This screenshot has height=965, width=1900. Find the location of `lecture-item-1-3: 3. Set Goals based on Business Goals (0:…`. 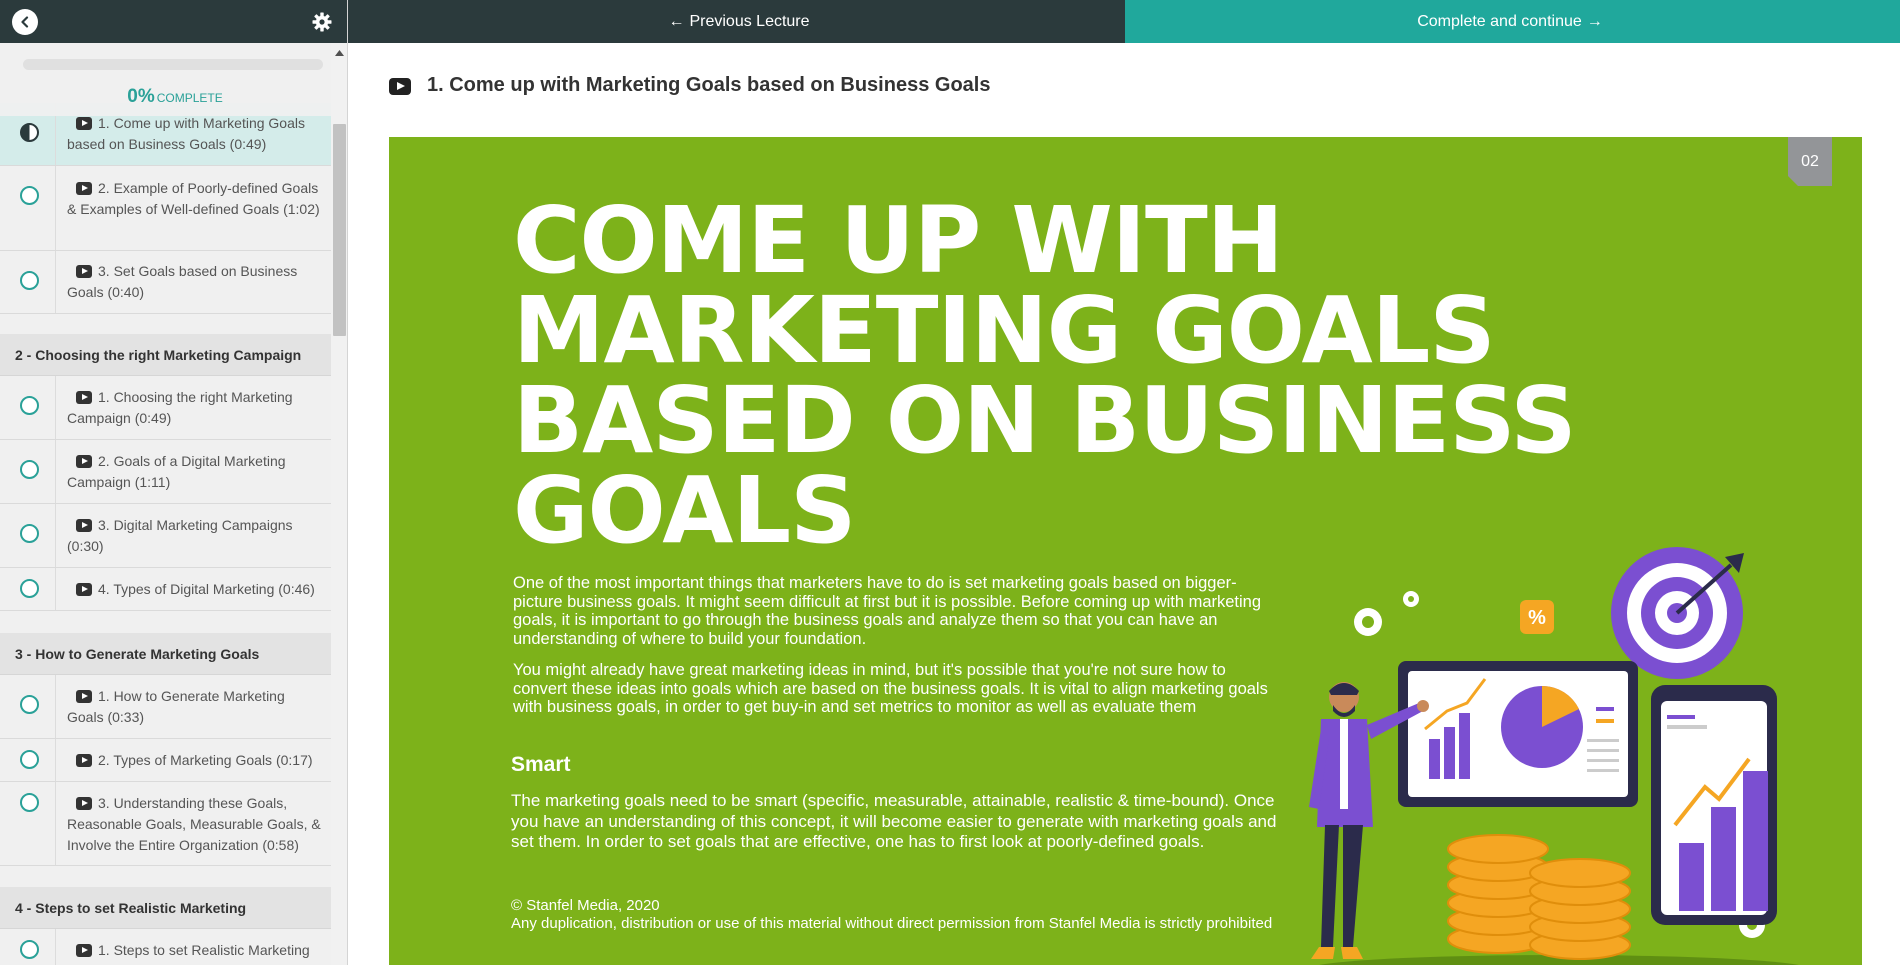

lecture-item-1-3: 3. Set Goals based on Business Goals (0:… is located at coordinates (165, 282).